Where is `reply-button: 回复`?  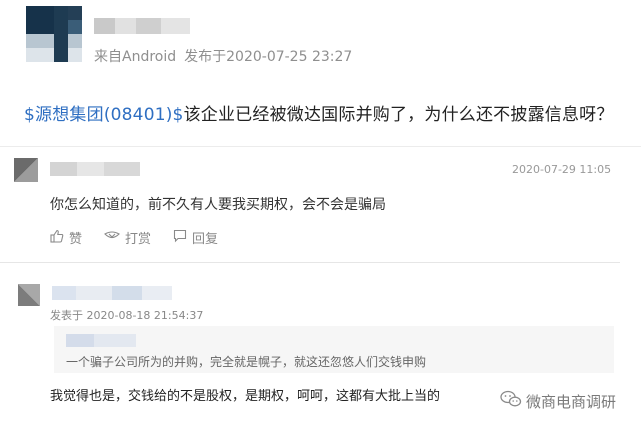
reply-button: 回复 is located at coordinates (195, 237).